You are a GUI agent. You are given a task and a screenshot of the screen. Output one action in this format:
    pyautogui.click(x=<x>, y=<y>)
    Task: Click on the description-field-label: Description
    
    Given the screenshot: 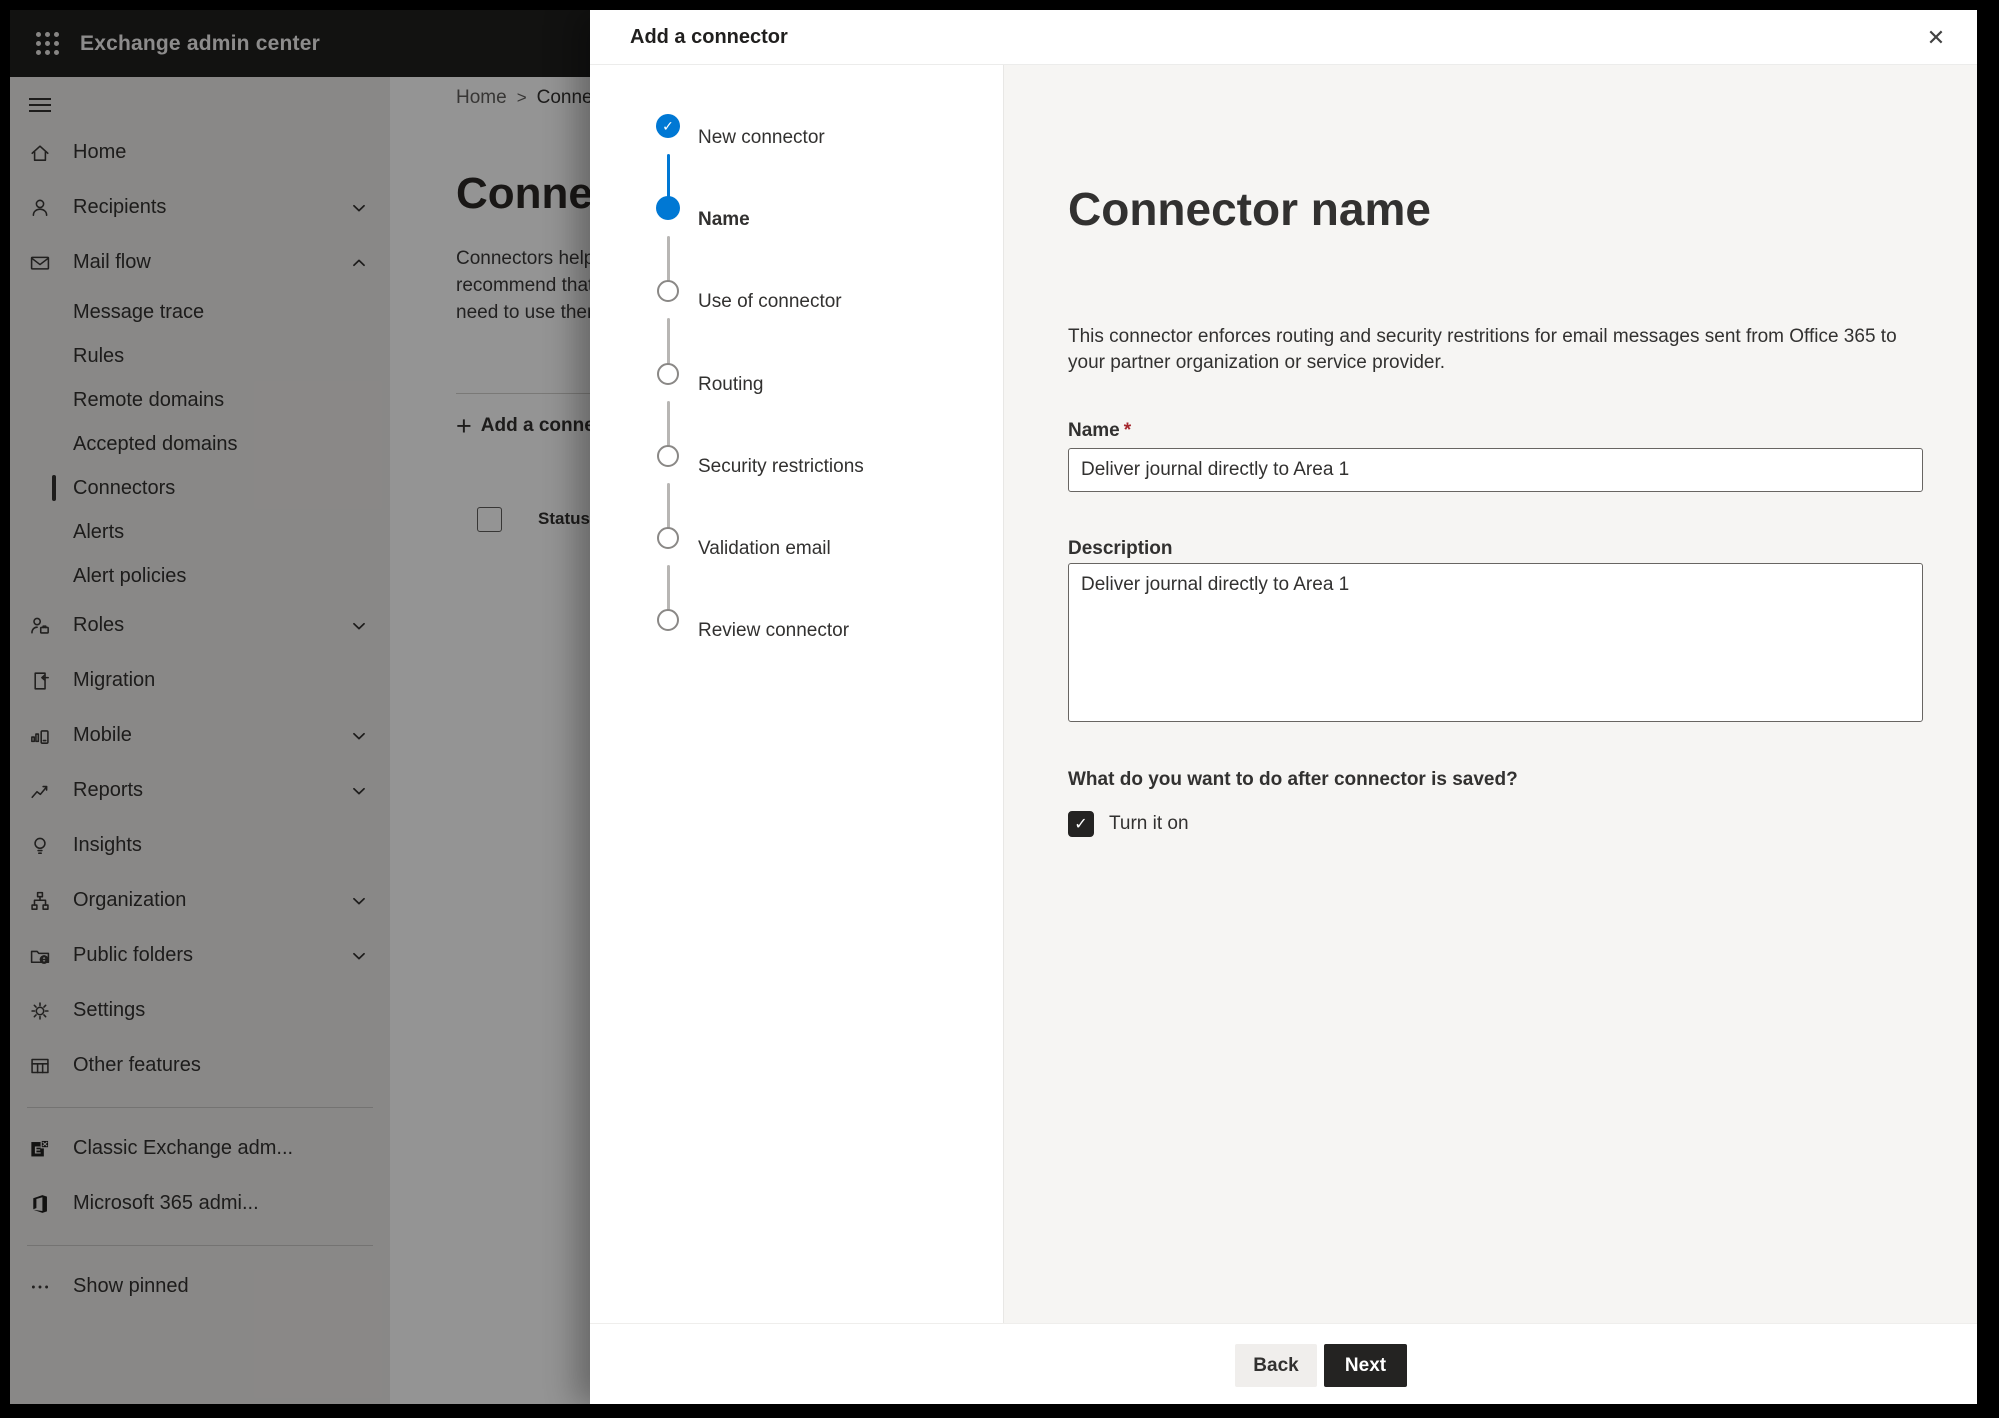 What is the action you would take?
    pyautogui.click(x=1120, y=548)
    